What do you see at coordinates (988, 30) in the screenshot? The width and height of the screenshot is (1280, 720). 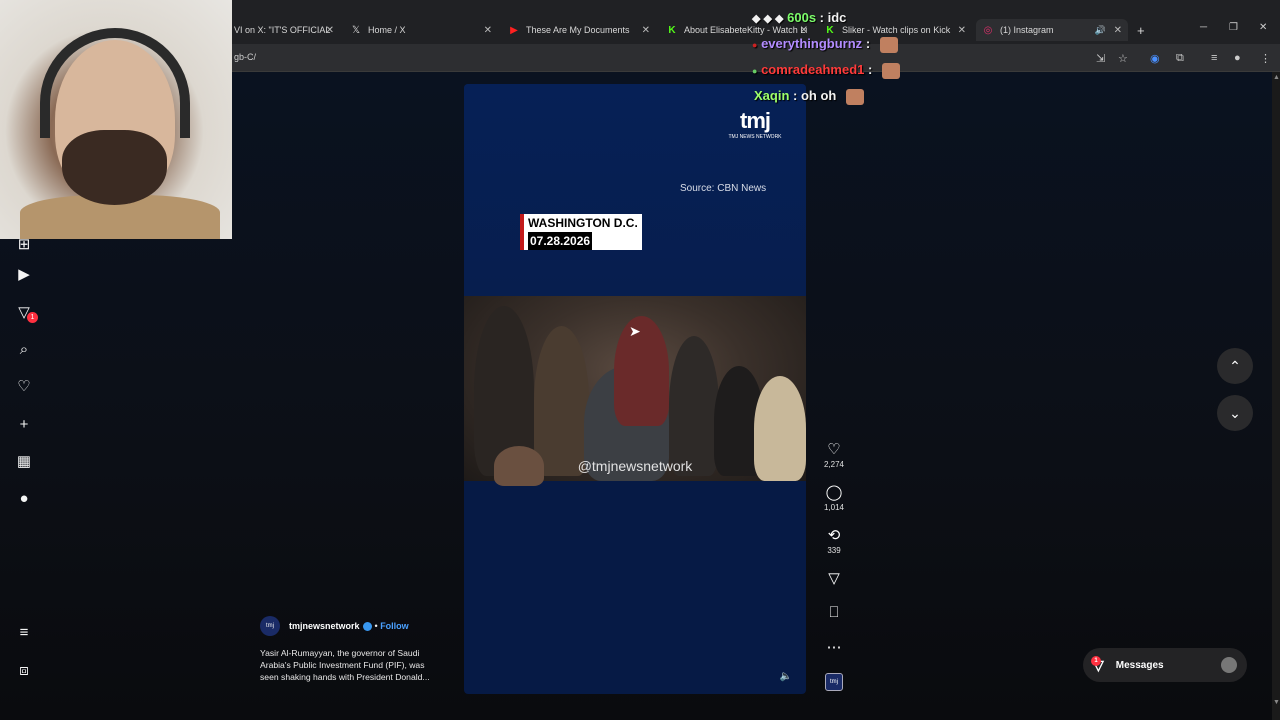 I see `instagram-icon: ◎` at bounding box center [988, 30].